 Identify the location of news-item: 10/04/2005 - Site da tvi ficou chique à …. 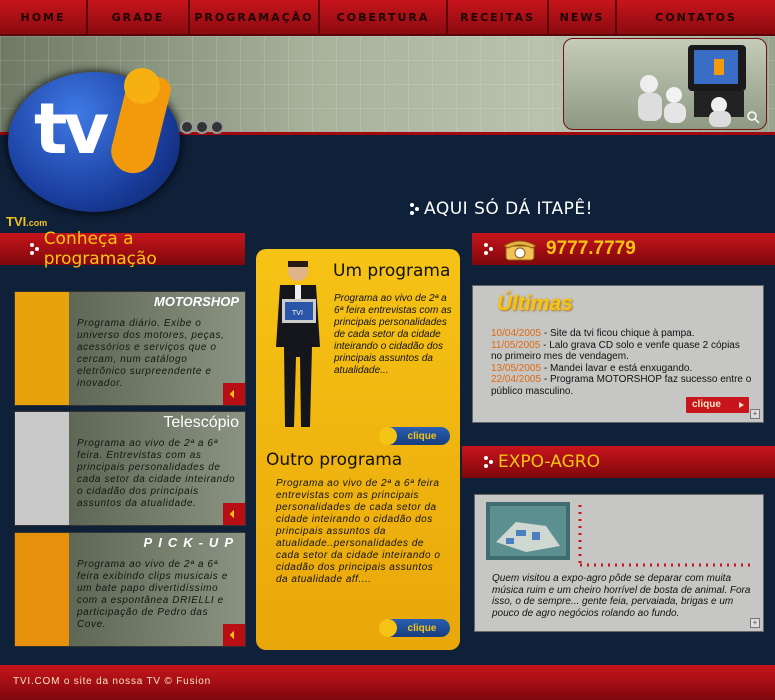
(593, 333).